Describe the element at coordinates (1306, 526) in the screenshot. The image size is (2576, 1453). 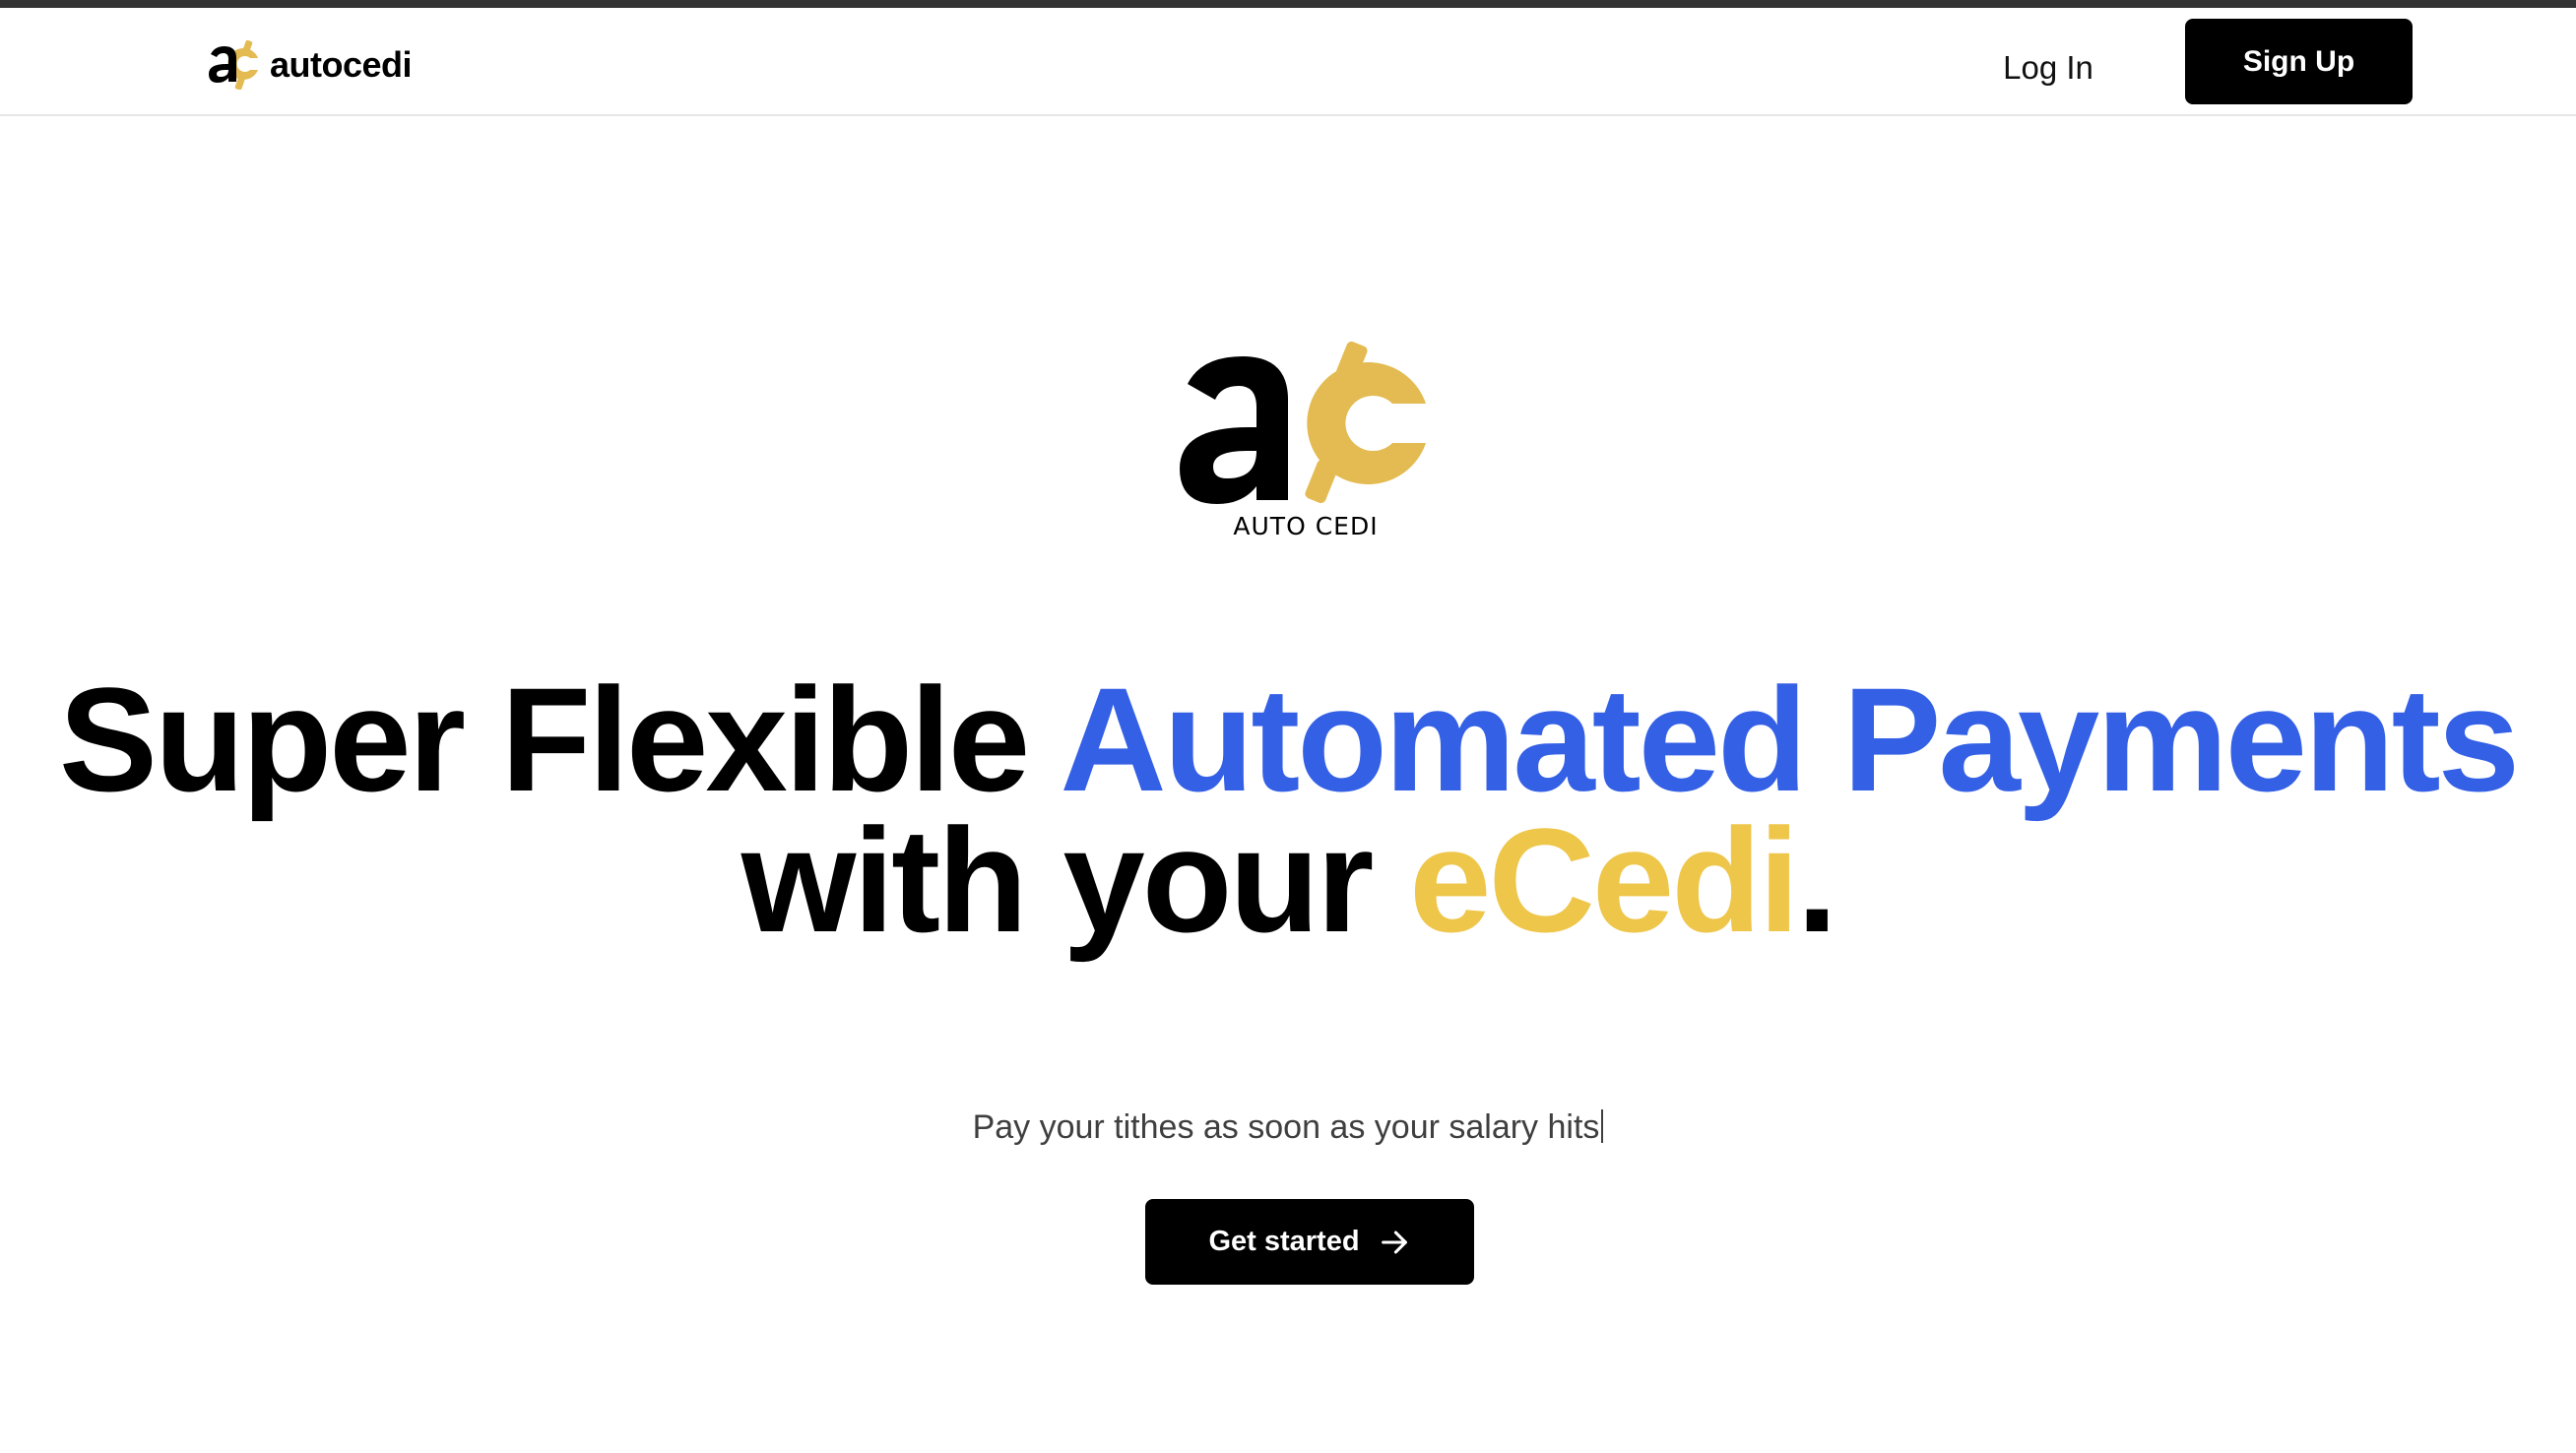
I see `hero-logo-caption: AUTO CEDI` at that location.